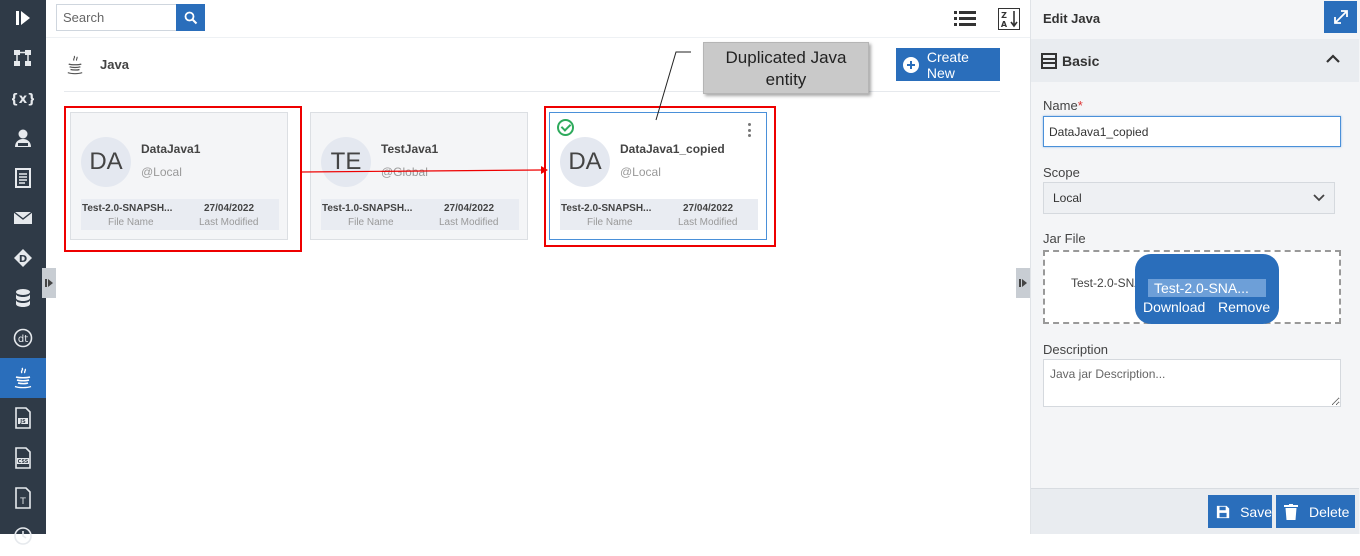  What do you see at coordinates (346, 162) in the screenshot?
I see `avatar: TE` at bounding box center [346, 162].